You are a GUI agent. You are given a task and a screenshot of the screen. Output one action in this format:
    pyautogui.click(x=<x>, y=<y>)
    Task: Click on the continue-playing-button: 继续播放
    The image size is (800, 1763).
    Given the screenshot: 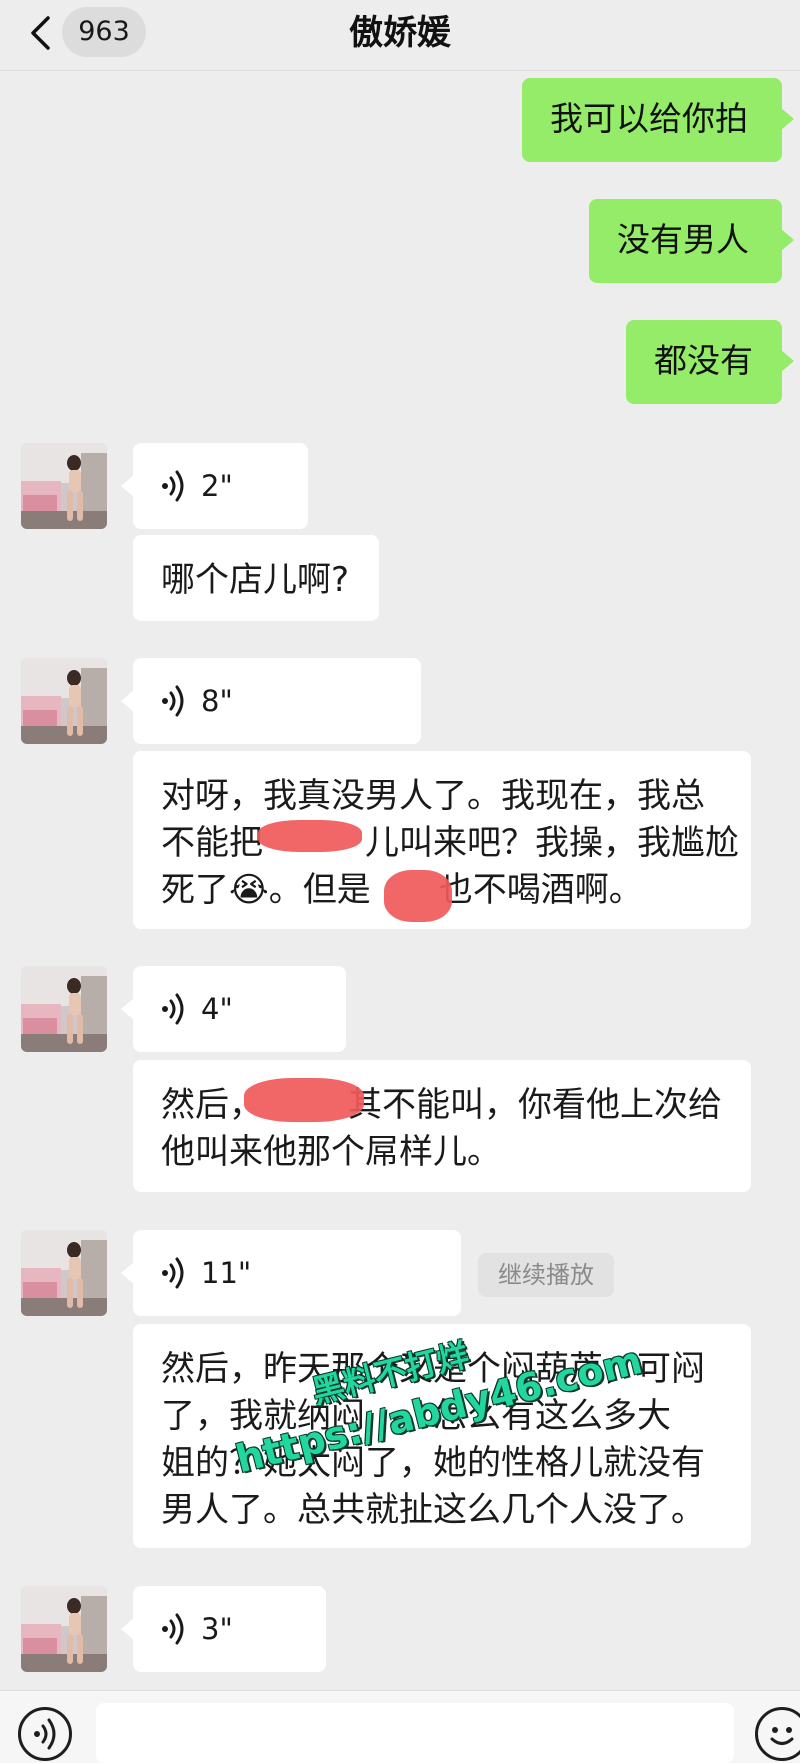 What is the action you would take?
    pyautogui.click(x=546, y=1275)
    